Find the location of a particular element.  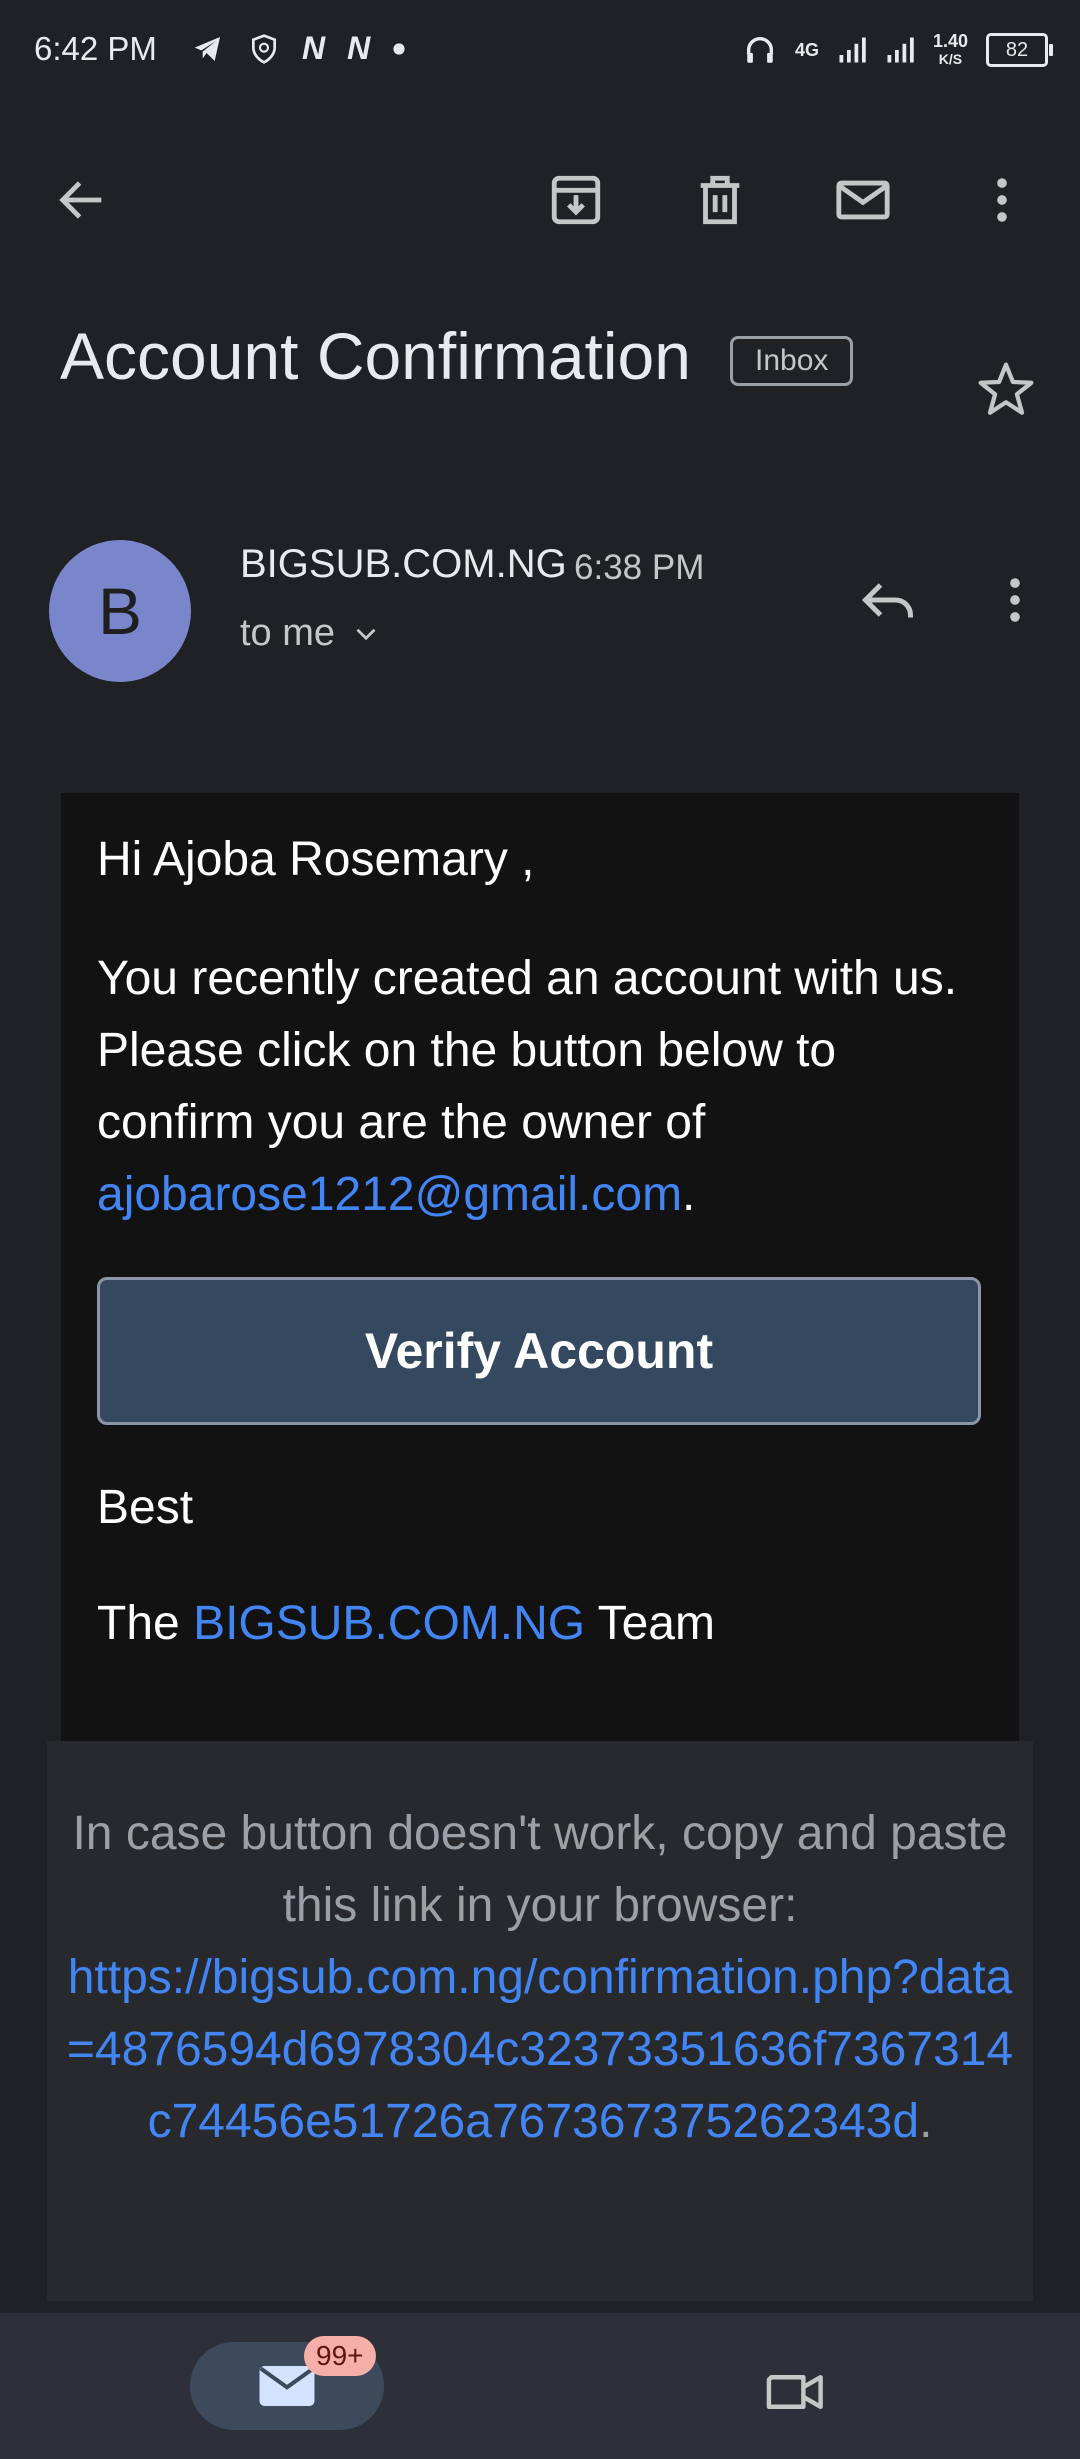

archive-button is located at coordinates (576, 200).